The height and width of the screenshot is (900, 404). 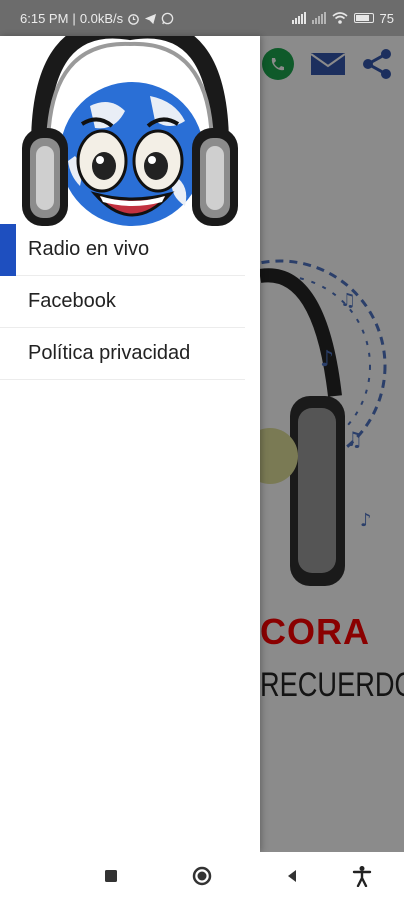 I want to click on background-toolbar, so click(x=332, y=64).